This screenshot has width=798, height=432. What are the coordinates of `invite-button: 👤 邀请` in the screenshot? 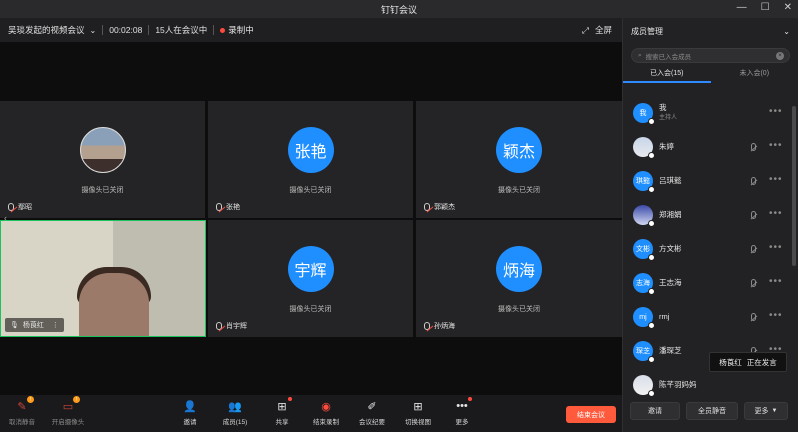 It's located at (190, 413).